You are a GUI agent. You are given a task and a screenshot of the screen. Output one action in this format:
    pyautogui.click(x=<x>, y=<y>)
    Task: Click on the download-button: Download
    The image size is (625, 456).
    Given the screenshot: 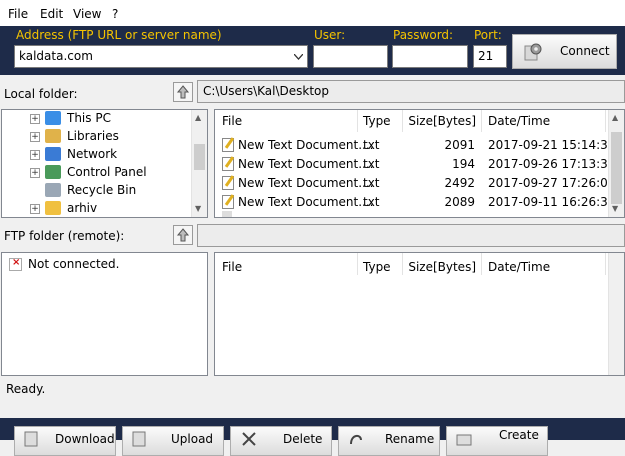 What is the action you would take?
    pyautogui.click(x=65, y=441)
    